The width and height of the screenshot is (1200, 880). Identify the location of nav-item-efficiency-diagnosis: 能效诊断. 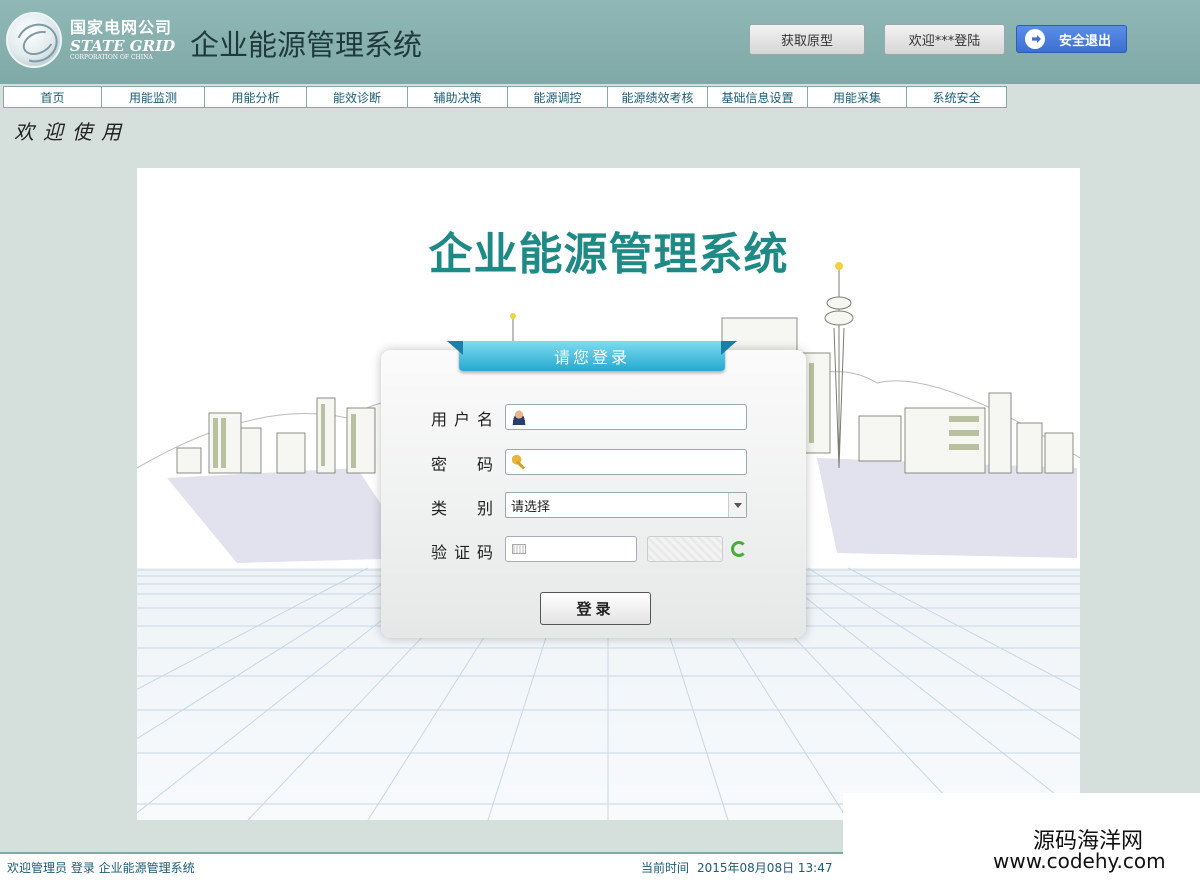
(357, 97).